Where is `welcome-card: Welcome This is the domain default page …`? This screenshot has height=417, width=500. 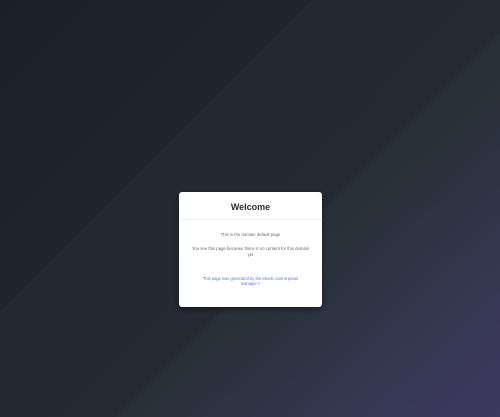
welcome-card: Welcome This is the domain default page … is located at coordinates (250, 249).